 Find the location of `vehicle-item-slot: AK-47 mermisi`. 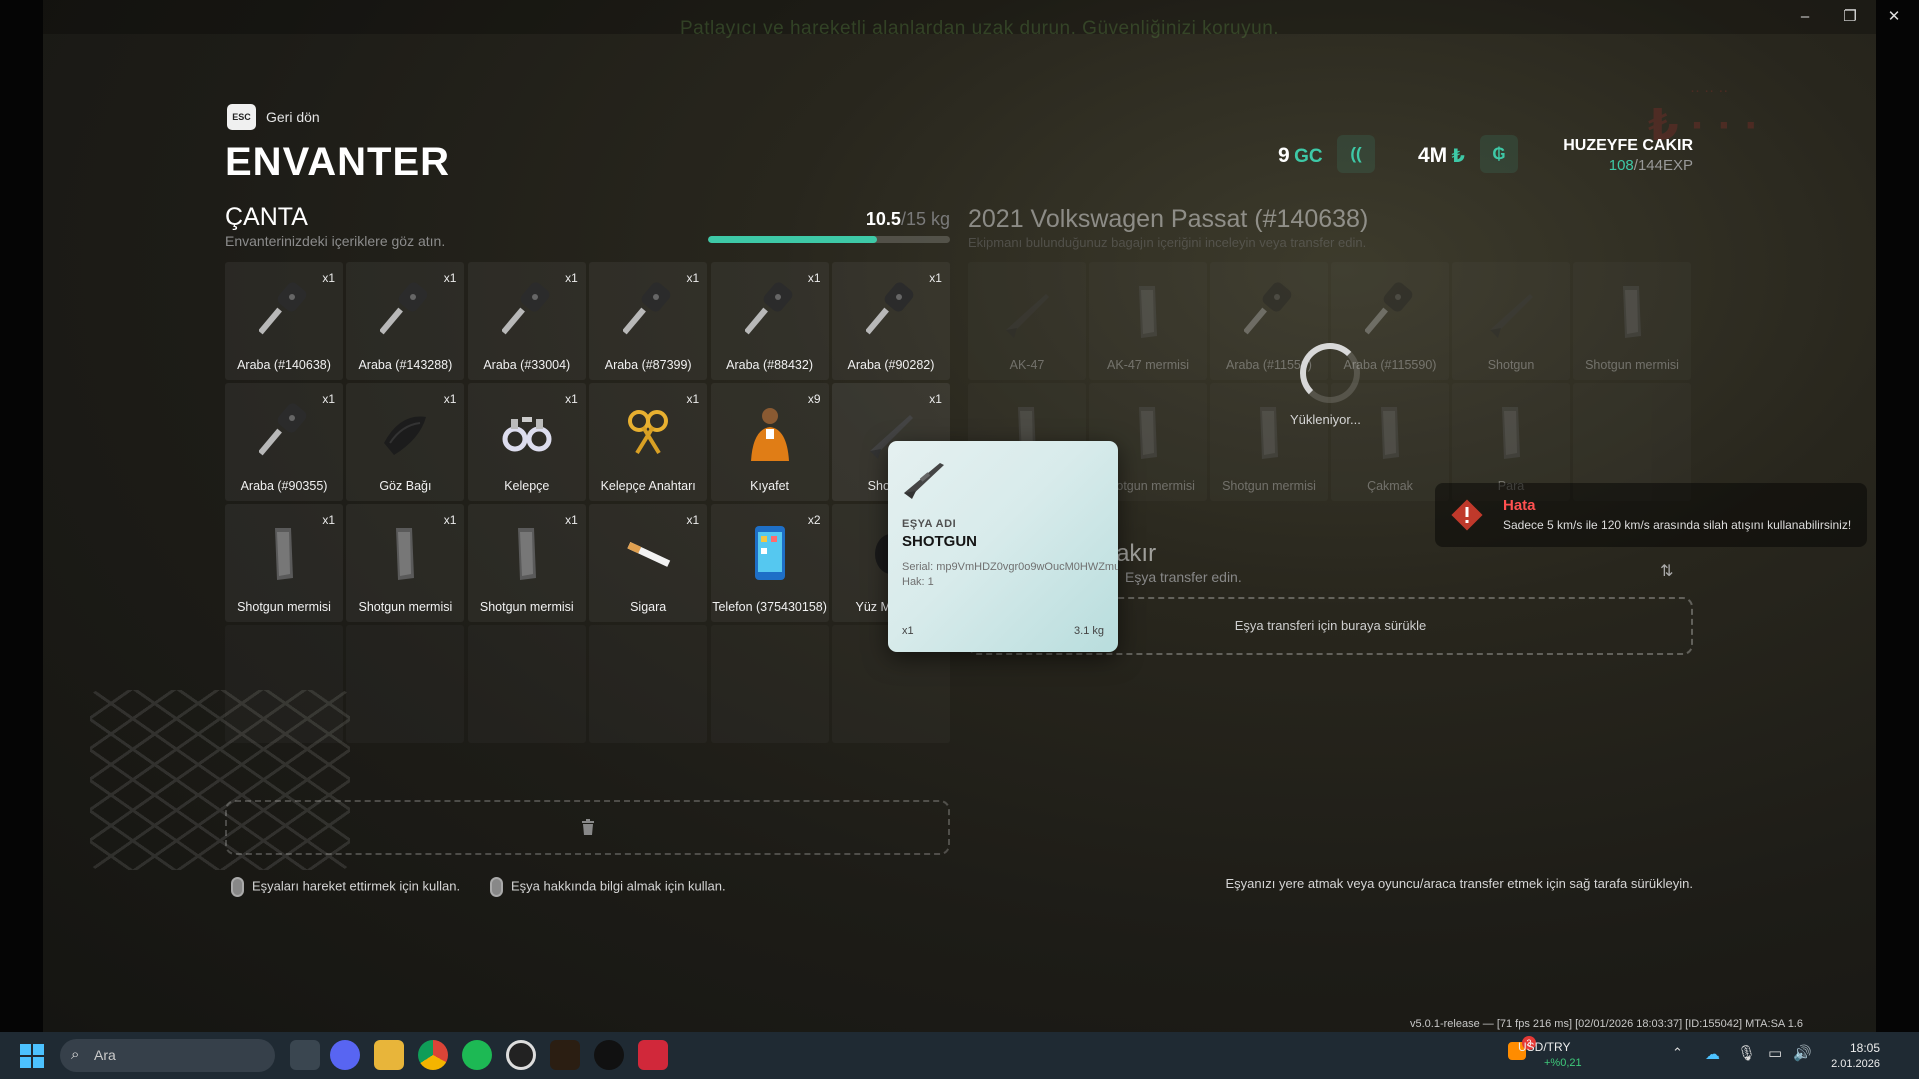

vehicle-item-slot: AK-47 mermisi is located at coordinates (1148, 321).